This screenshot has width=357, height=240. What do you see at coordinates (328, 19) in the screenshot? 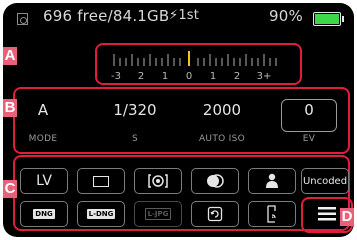
I see `battery-icon` at bounding box center [328, 19].